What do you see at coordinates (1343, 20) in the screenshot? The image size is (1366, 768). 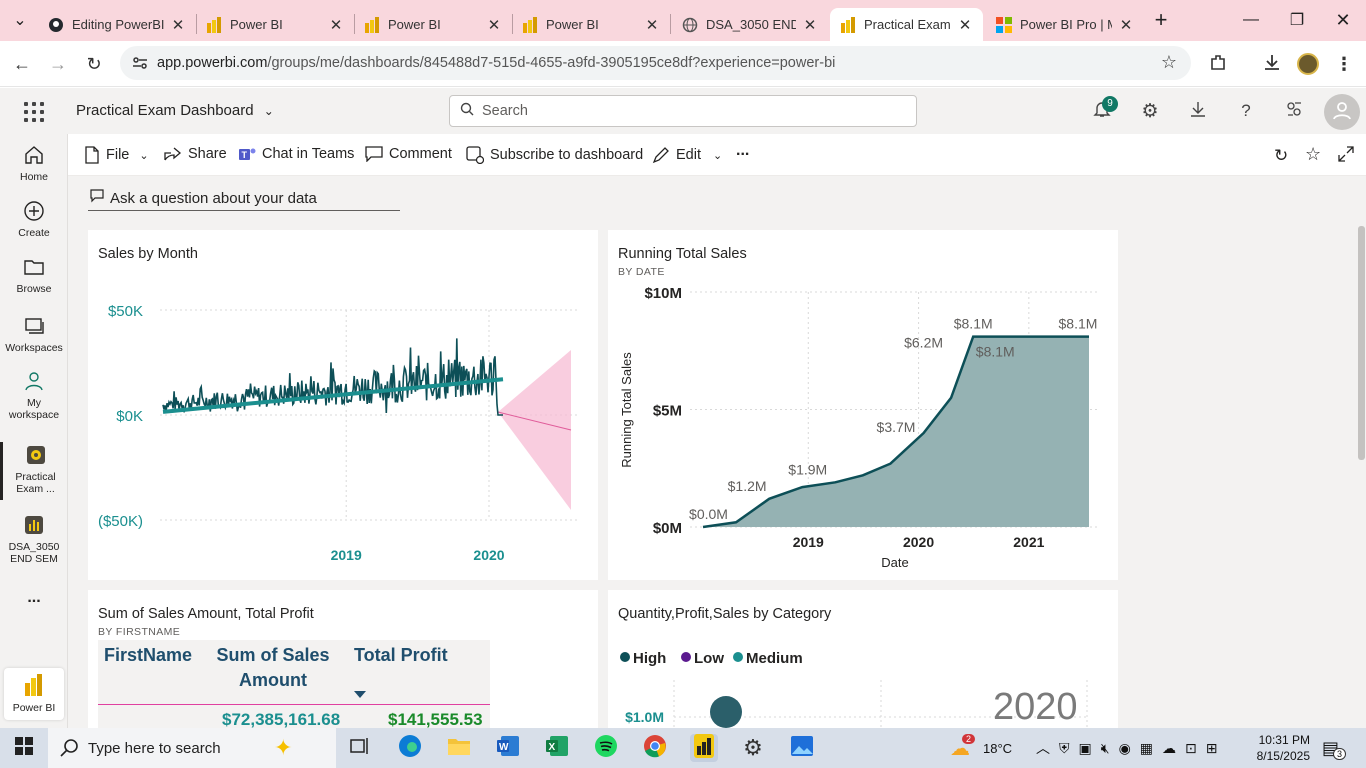 I see `close-window-button: ✕` at bounding box center [1343, 20].